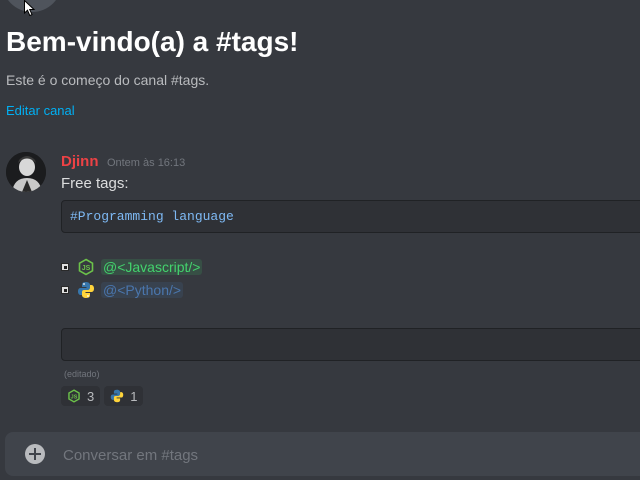  I want to click on code-block: #Programming language, so click(350, 216).